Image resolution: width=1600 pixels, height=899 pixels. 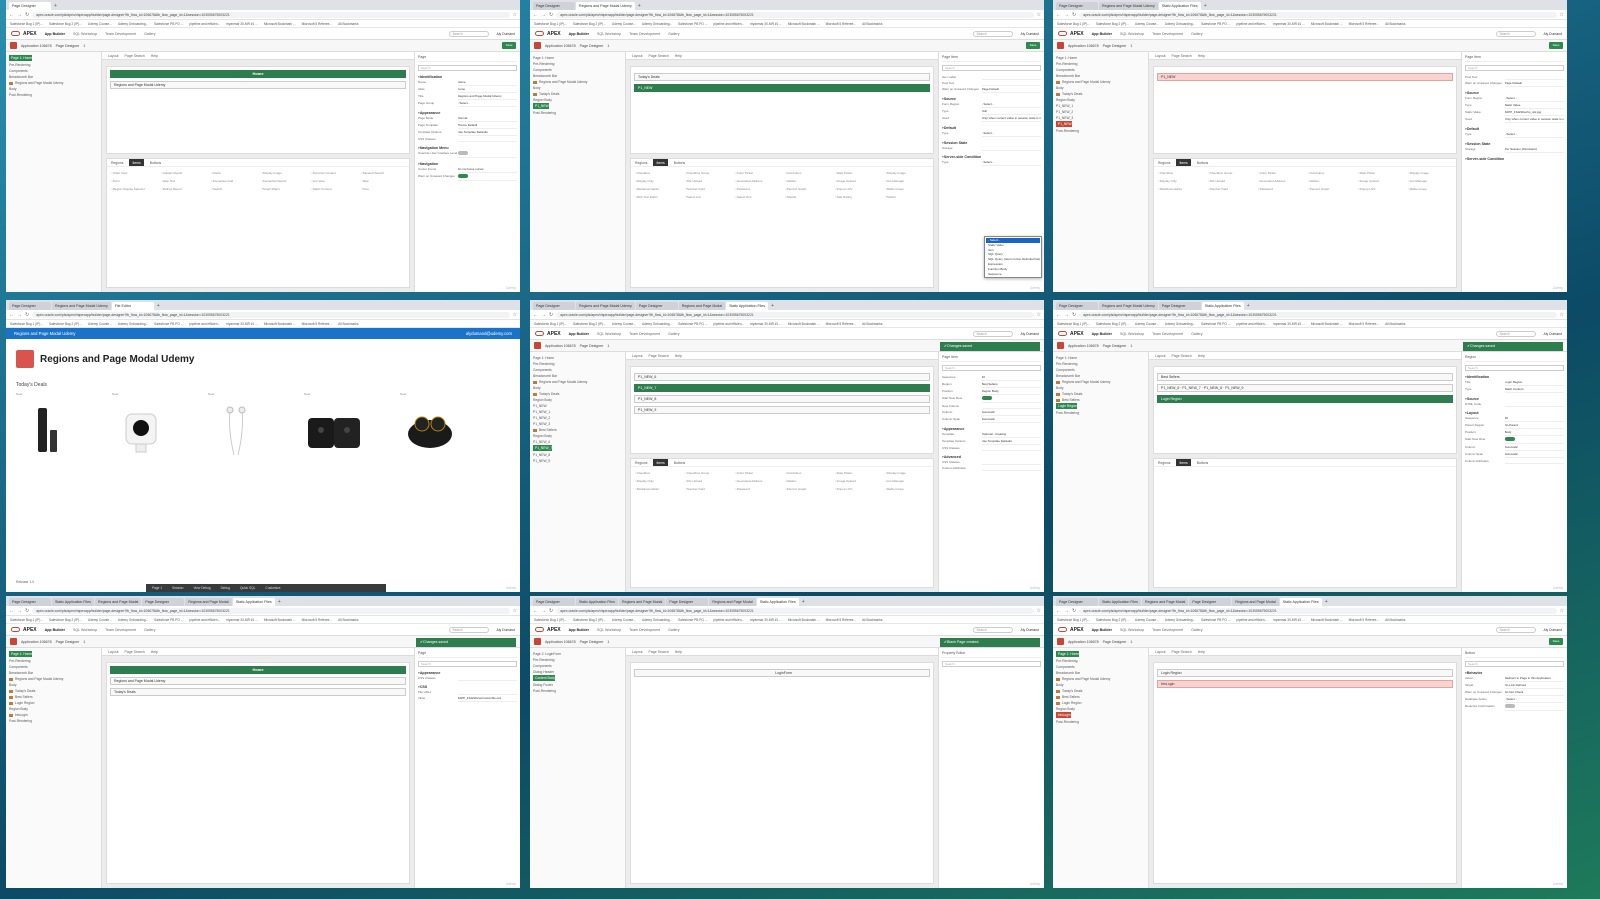 I want to click on gallery-item: Dynamic Content, so click(x=333, y=173).